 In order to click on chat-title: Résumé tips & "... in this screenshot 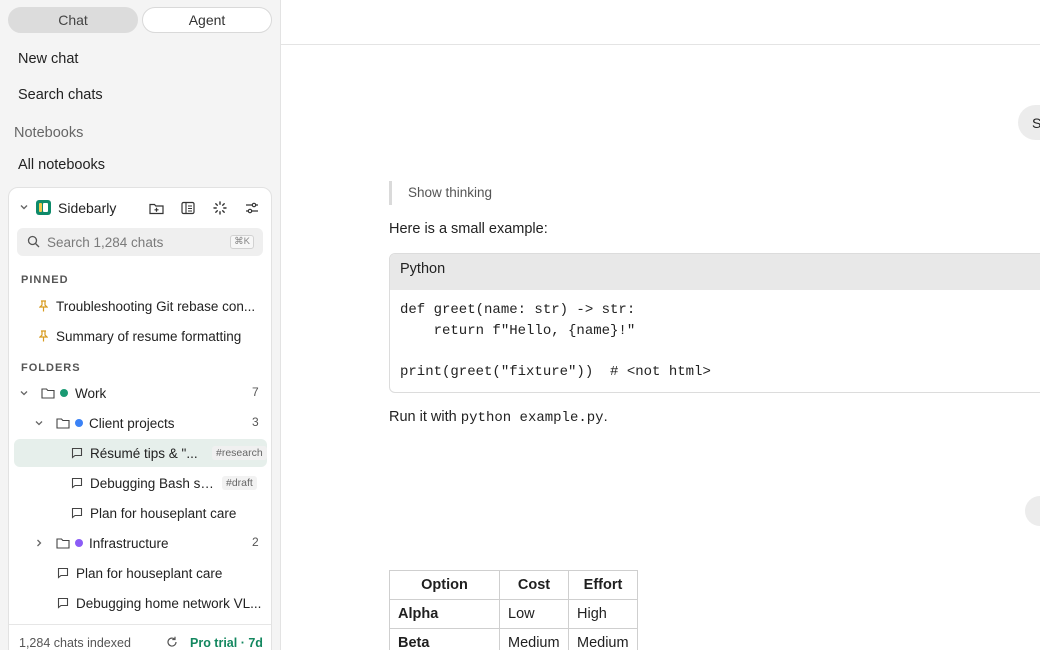, I will do `click(144, 453)`.